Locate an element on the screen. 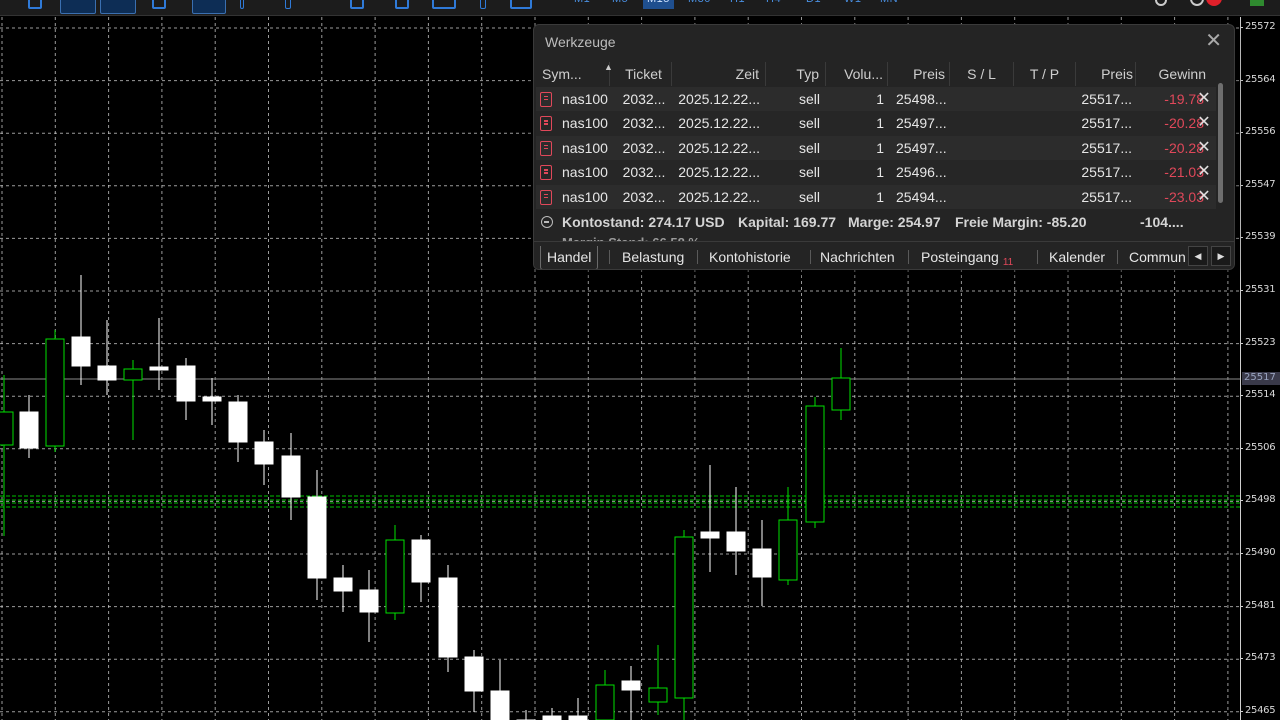  zoom-icon is located at coordinates (159, 4).